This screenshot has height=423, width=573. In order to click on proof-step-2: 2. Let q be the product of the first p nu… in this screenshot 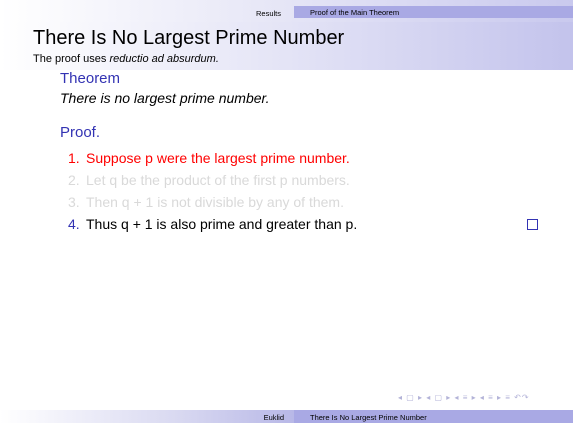, I will do `click(303, 183)`.